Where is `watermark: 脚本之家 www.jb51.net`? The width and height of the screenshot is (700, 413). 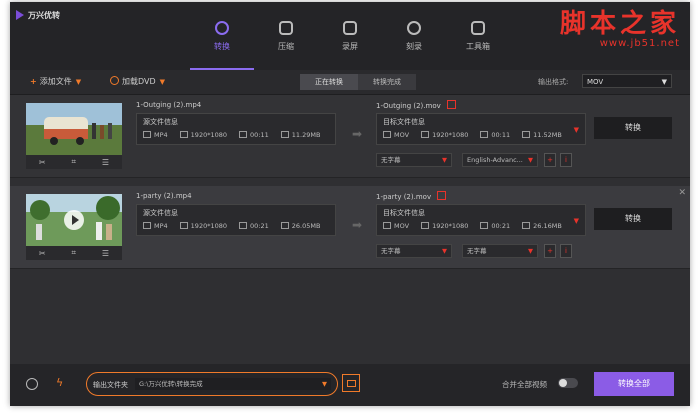 watermark: 脚本之家 www.jb51.net is located at coordinates (620, 29).